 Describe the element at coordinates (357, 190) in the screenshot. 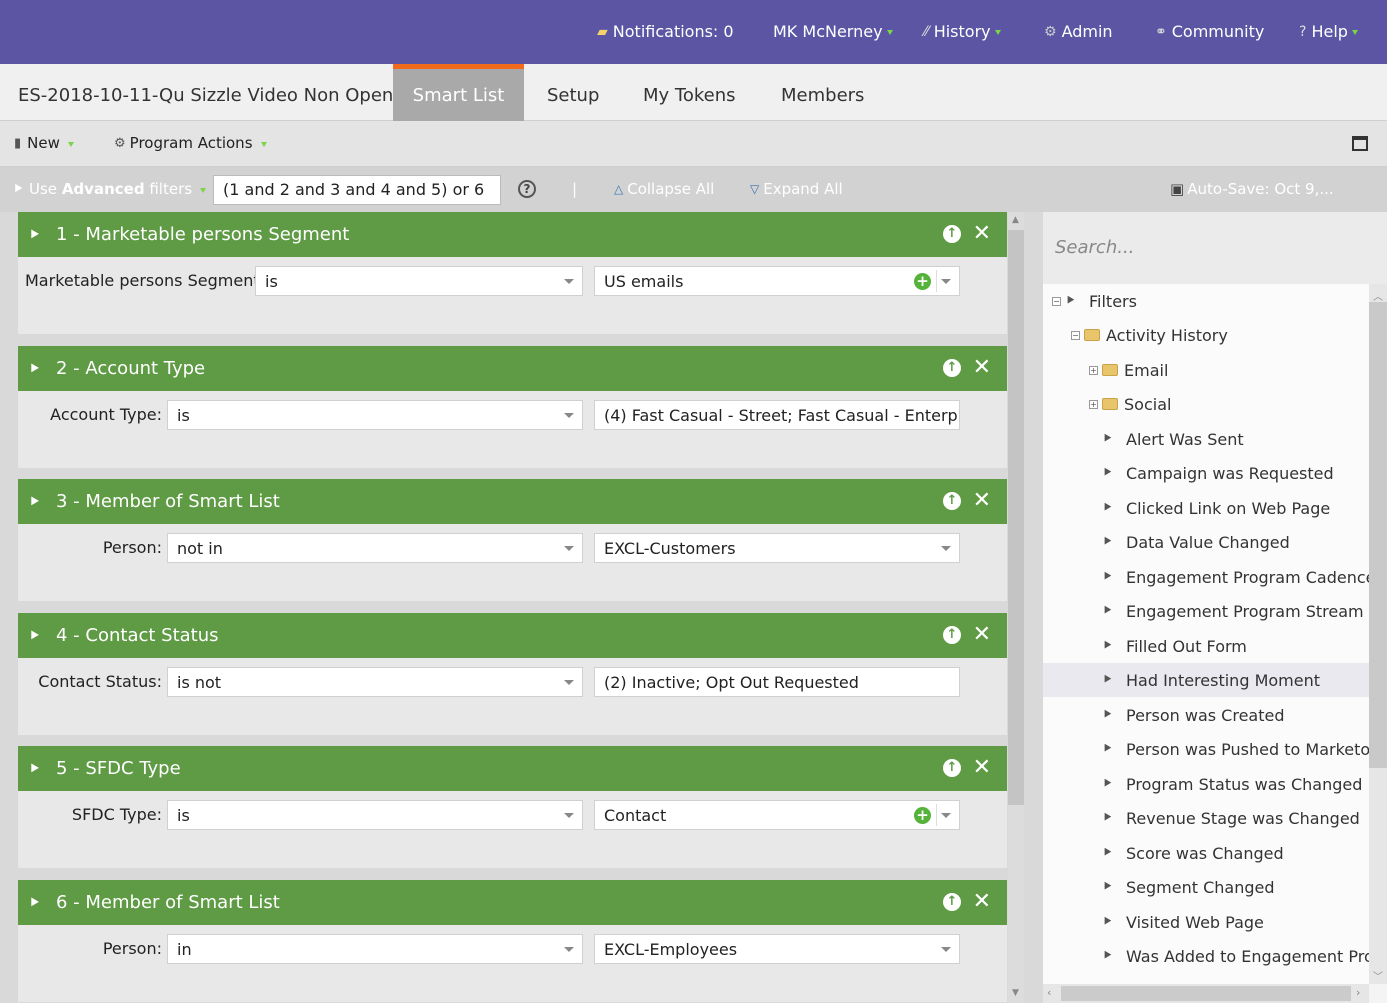

I see `filter-logic-input: (1 and 2 and 3 and 4 and 5) or 6` at that location.